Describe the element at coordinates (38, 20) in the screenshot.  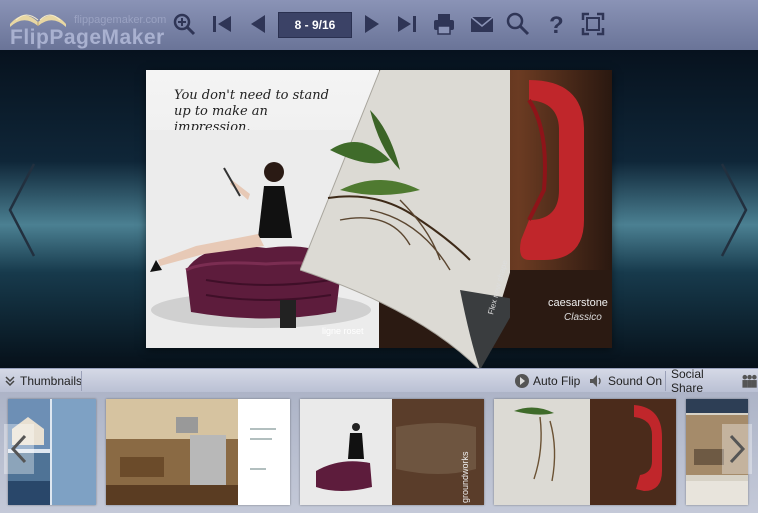
I see `book-logo-icon` at that location.